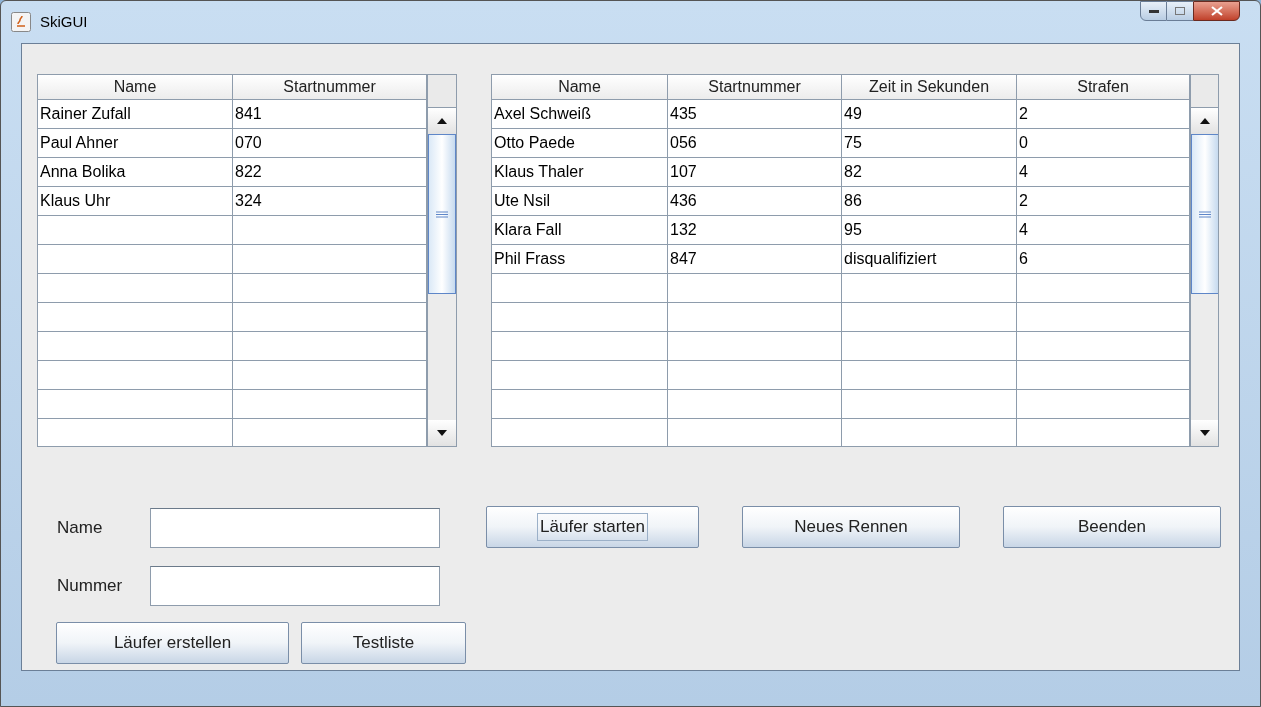  Describe the element at coordinates (1112, 527) in the screenshot. I see `push-button: Beenden` at that location.